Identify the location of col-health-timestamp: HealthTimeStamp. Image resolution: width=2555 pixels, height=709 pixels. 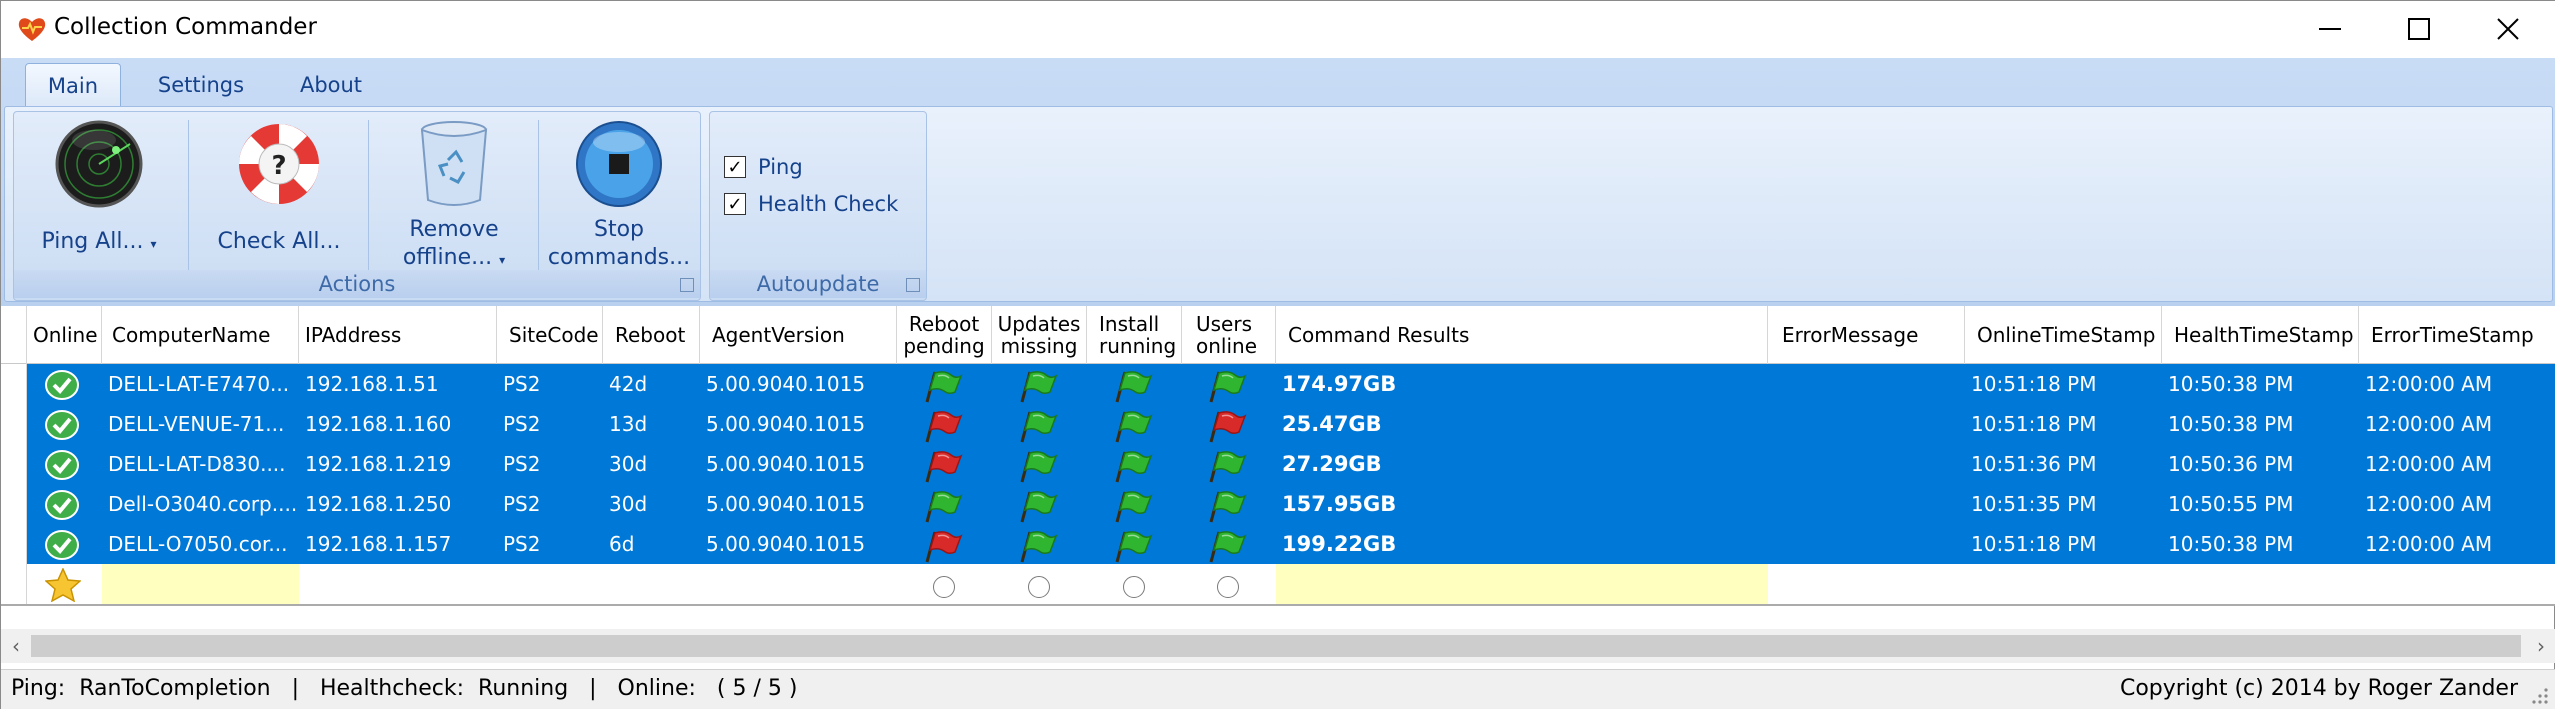
(2260, 335).